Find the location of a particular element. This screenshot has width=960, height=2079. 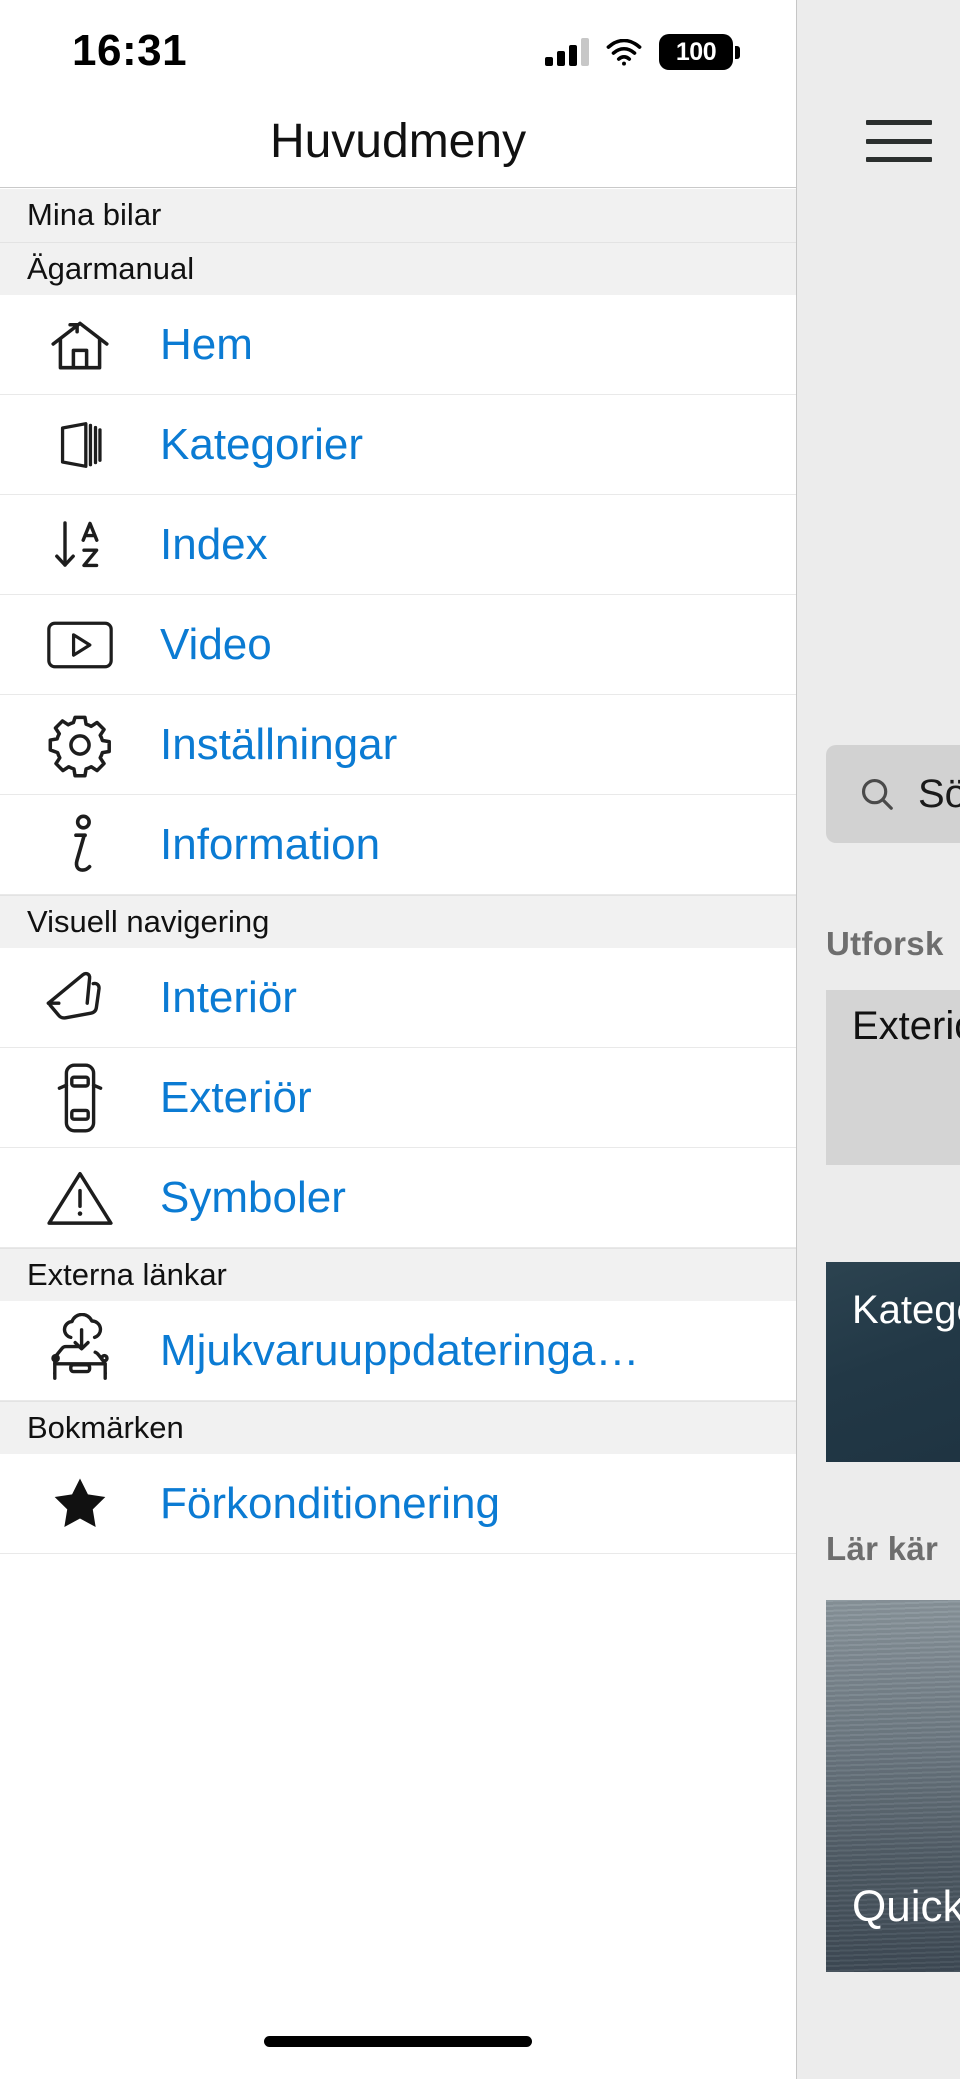

search-placeholder: Sö is located at coordinates (939, 793).